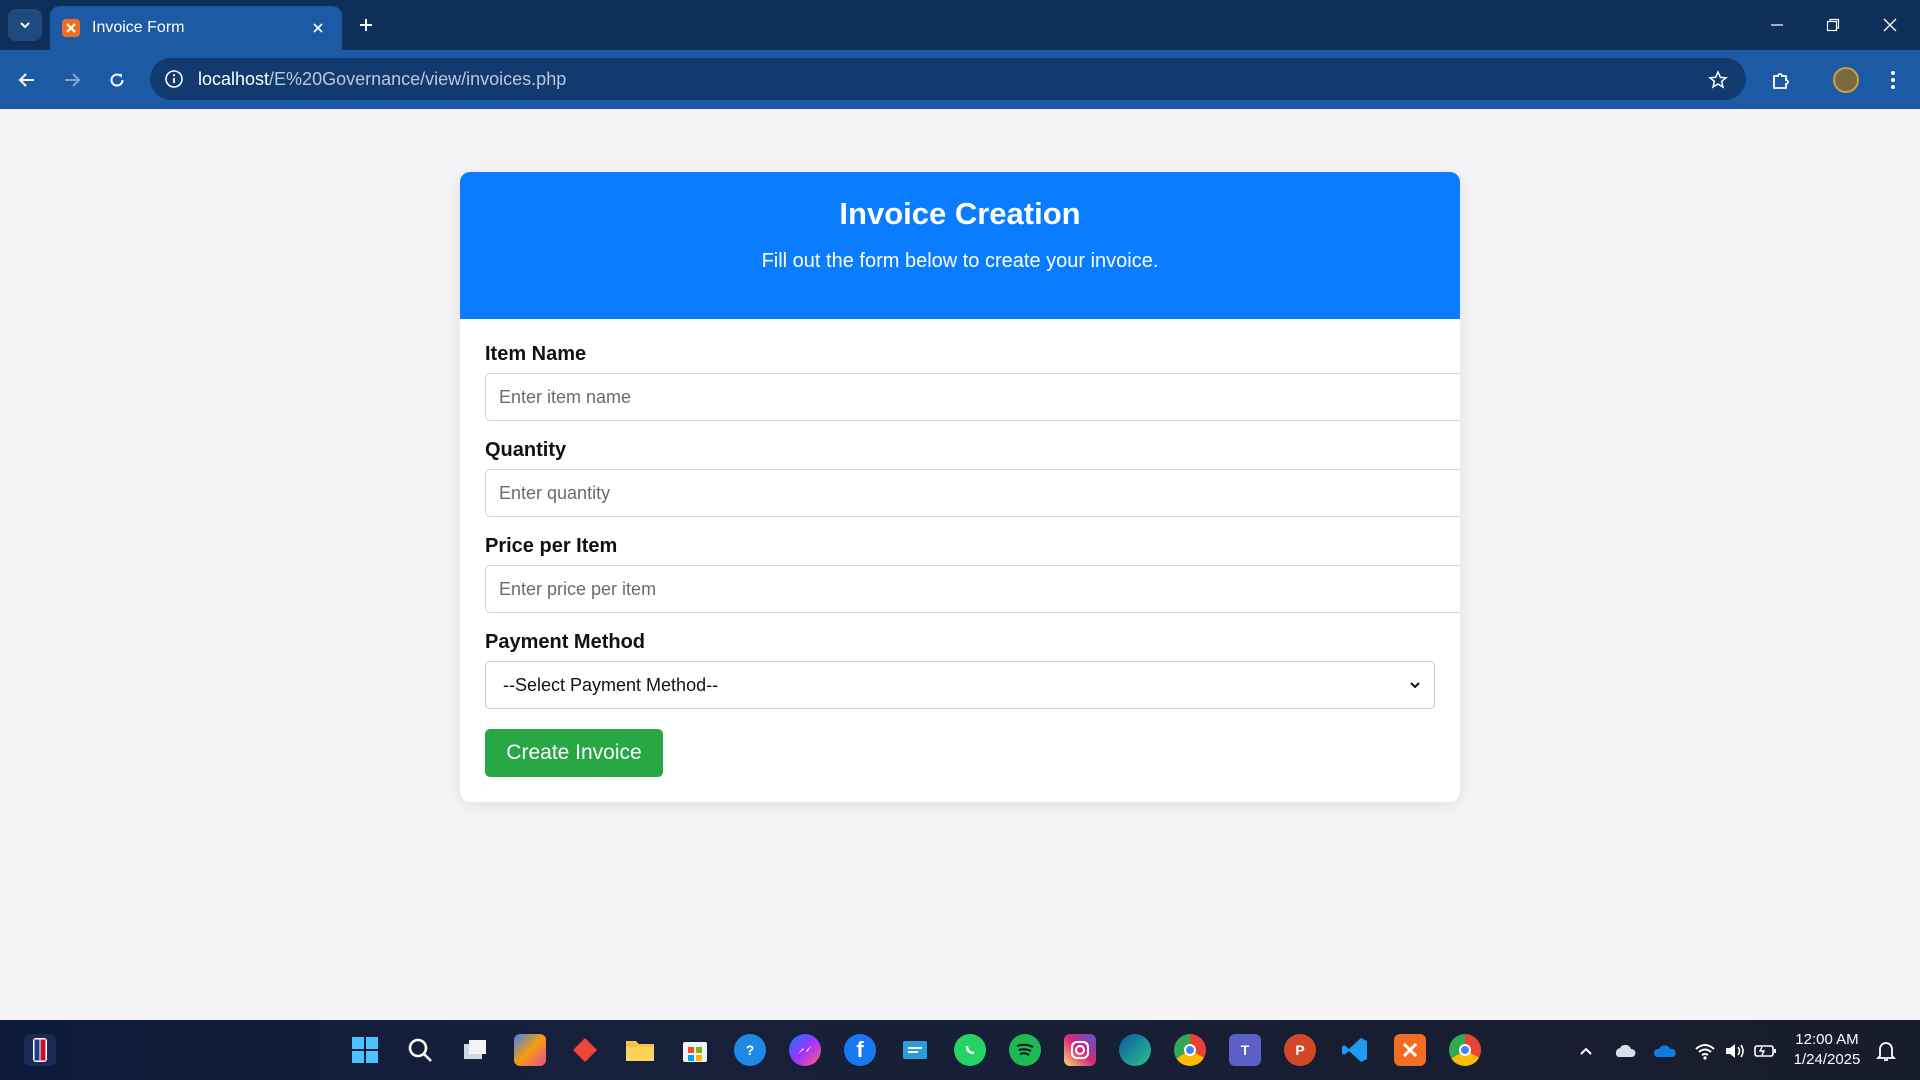 This screenshot has width=1920, height=1080. Describe the element at coordinates (1665, 1051) in the screenshot. I see `onedrive-icon` at that location.